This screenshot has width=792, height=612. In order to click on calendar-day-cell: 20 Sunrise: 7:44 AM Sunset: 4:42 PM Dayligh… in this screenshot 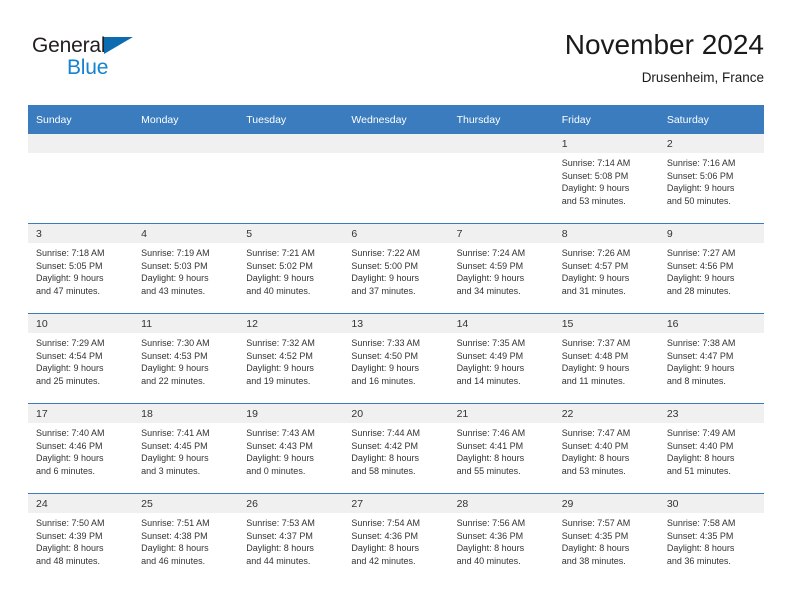, I will do `click(396, 448)`.